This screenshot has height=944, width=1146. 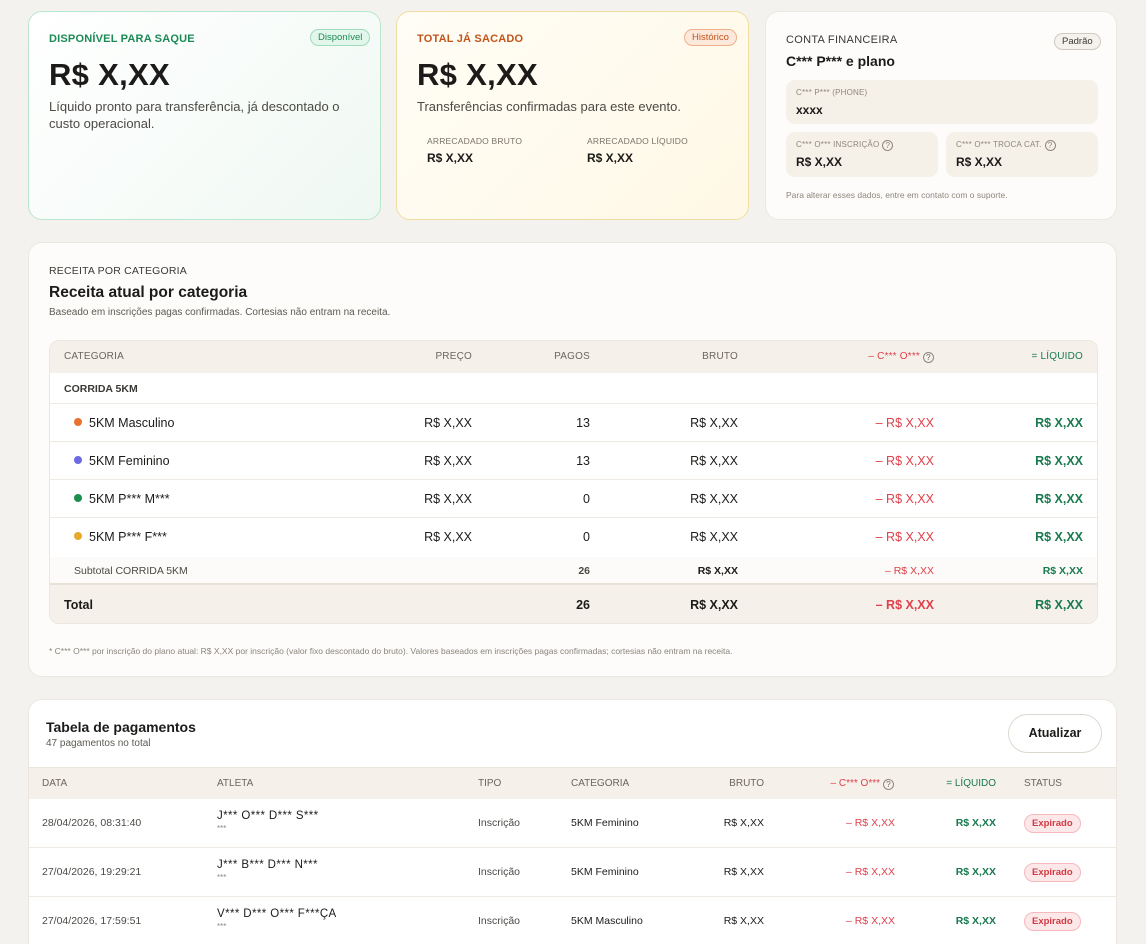 What do you see at coordinates (819, 162) in the screenshot?
I see `fee-registration-value: R$ X,XX` at bounding box center [819, 162].